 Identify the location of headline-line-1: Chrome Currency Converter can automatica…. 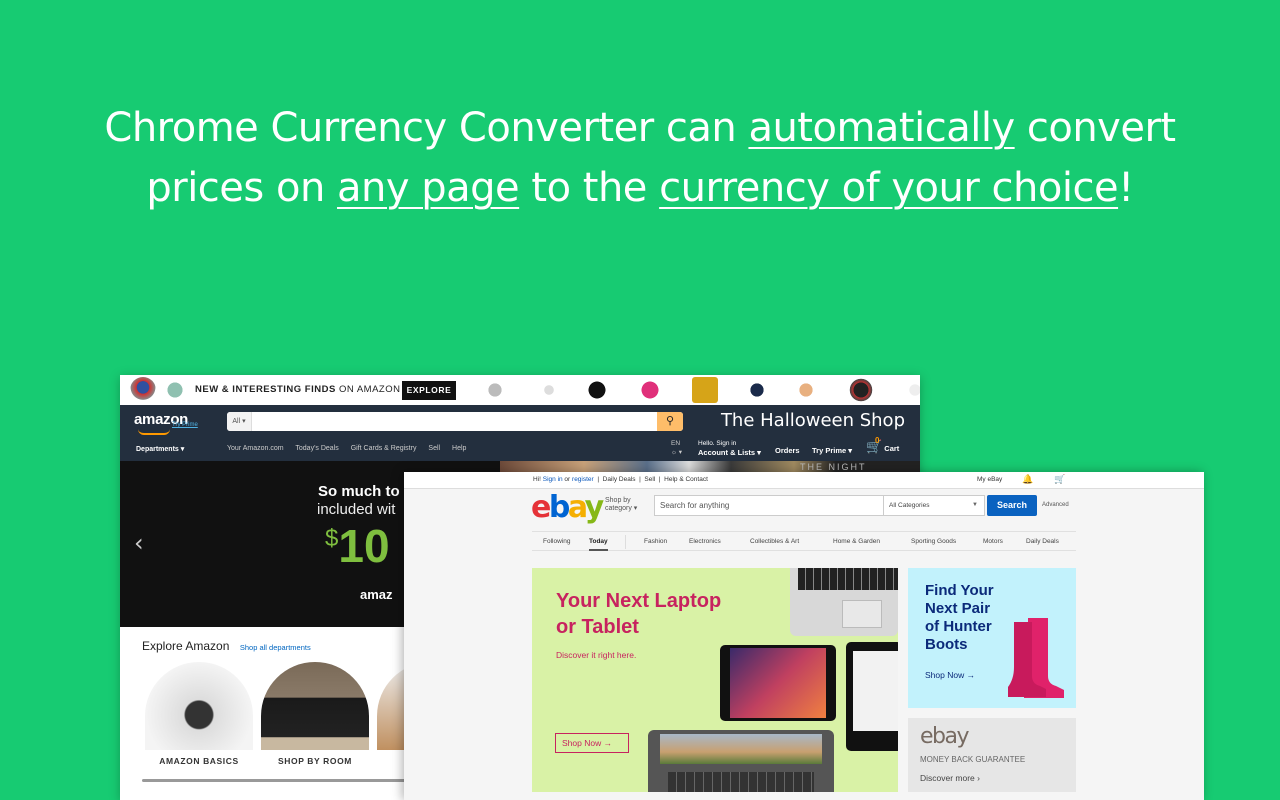
(640, 128).